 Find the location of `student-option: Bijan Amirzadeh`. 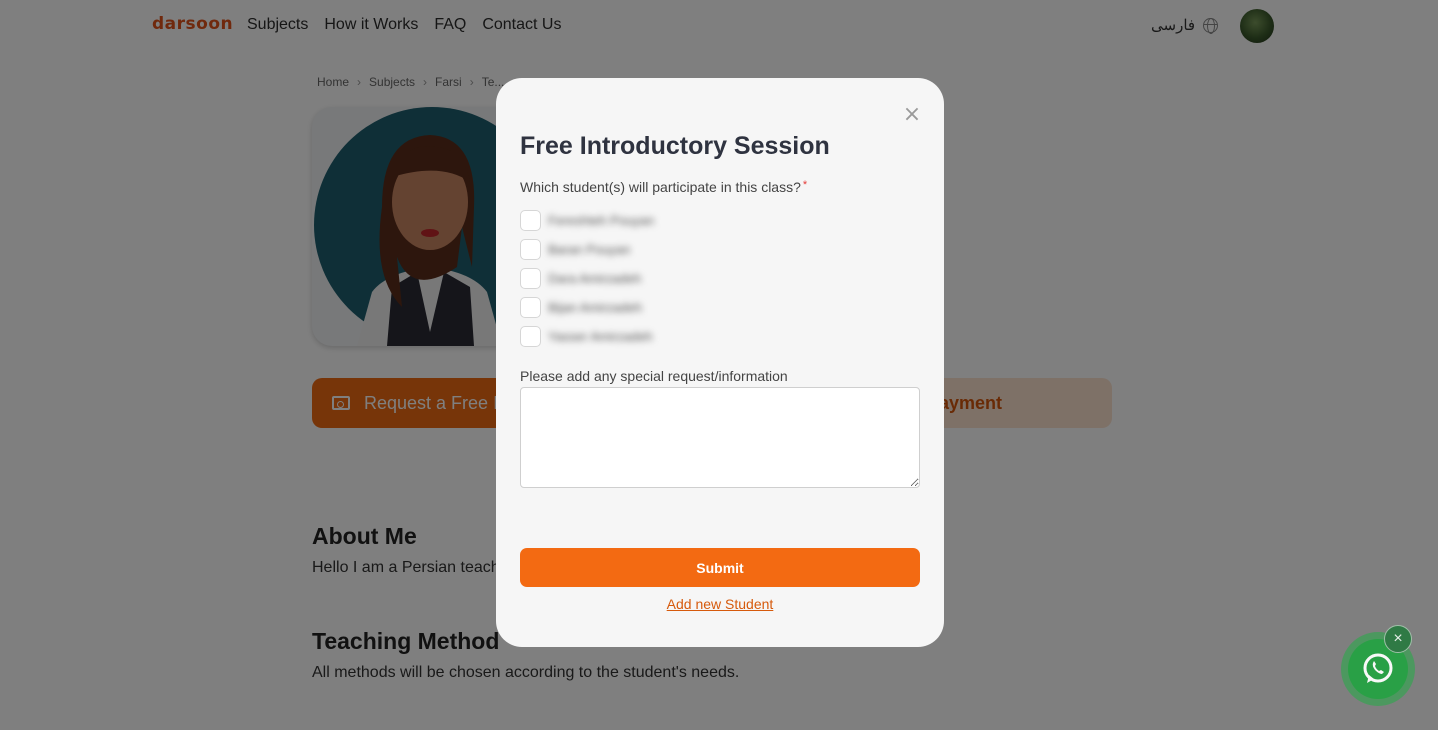

student-option: Bijan Amirzadeh is located at coordinates (581, 307).